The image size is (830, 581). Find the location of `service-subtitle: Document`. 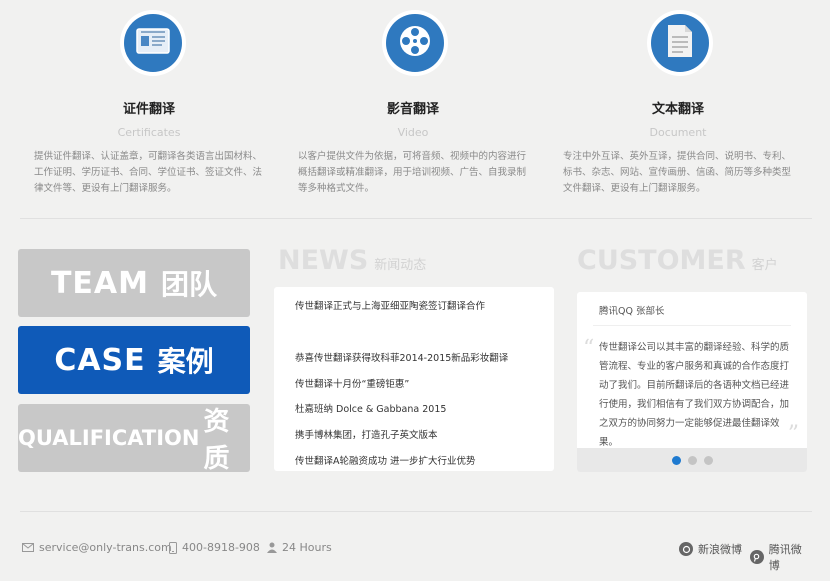

service-subtitle: Document is located at coordinates (678, 132).